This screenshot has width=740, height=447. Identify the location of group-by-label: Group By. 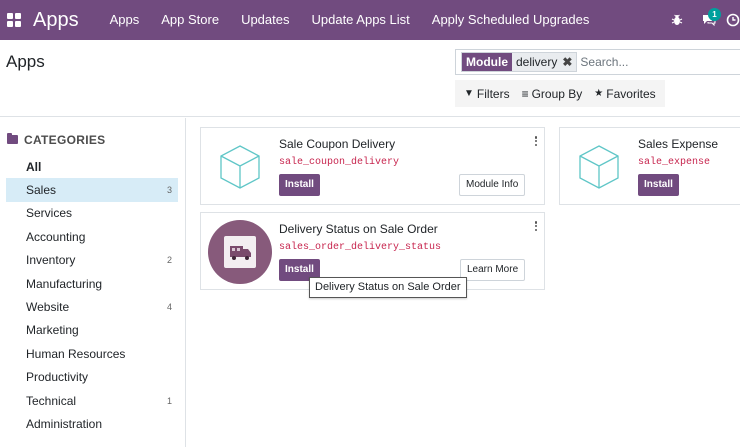
(557, 93).